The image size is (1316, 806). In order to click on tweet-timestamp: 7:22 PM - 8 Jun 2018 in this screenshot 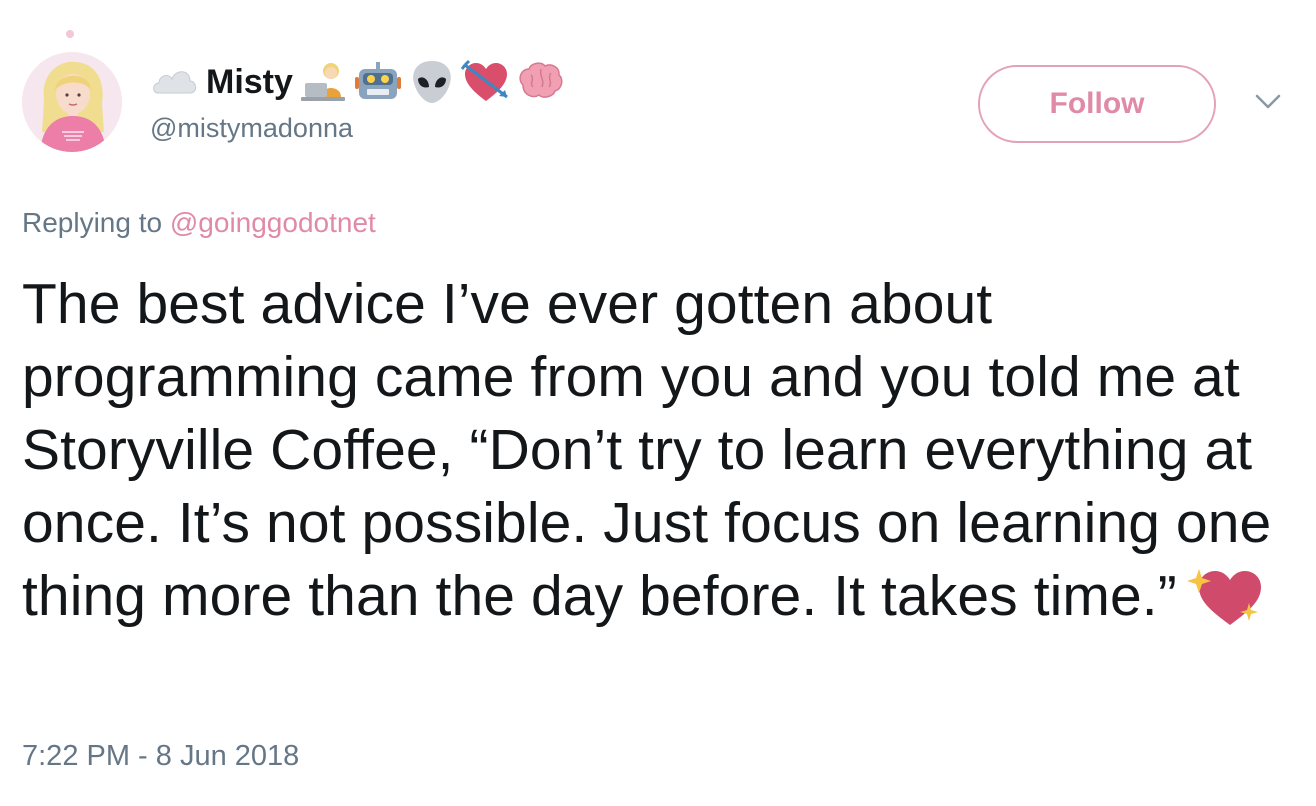, I will do `click(160, 756)`.